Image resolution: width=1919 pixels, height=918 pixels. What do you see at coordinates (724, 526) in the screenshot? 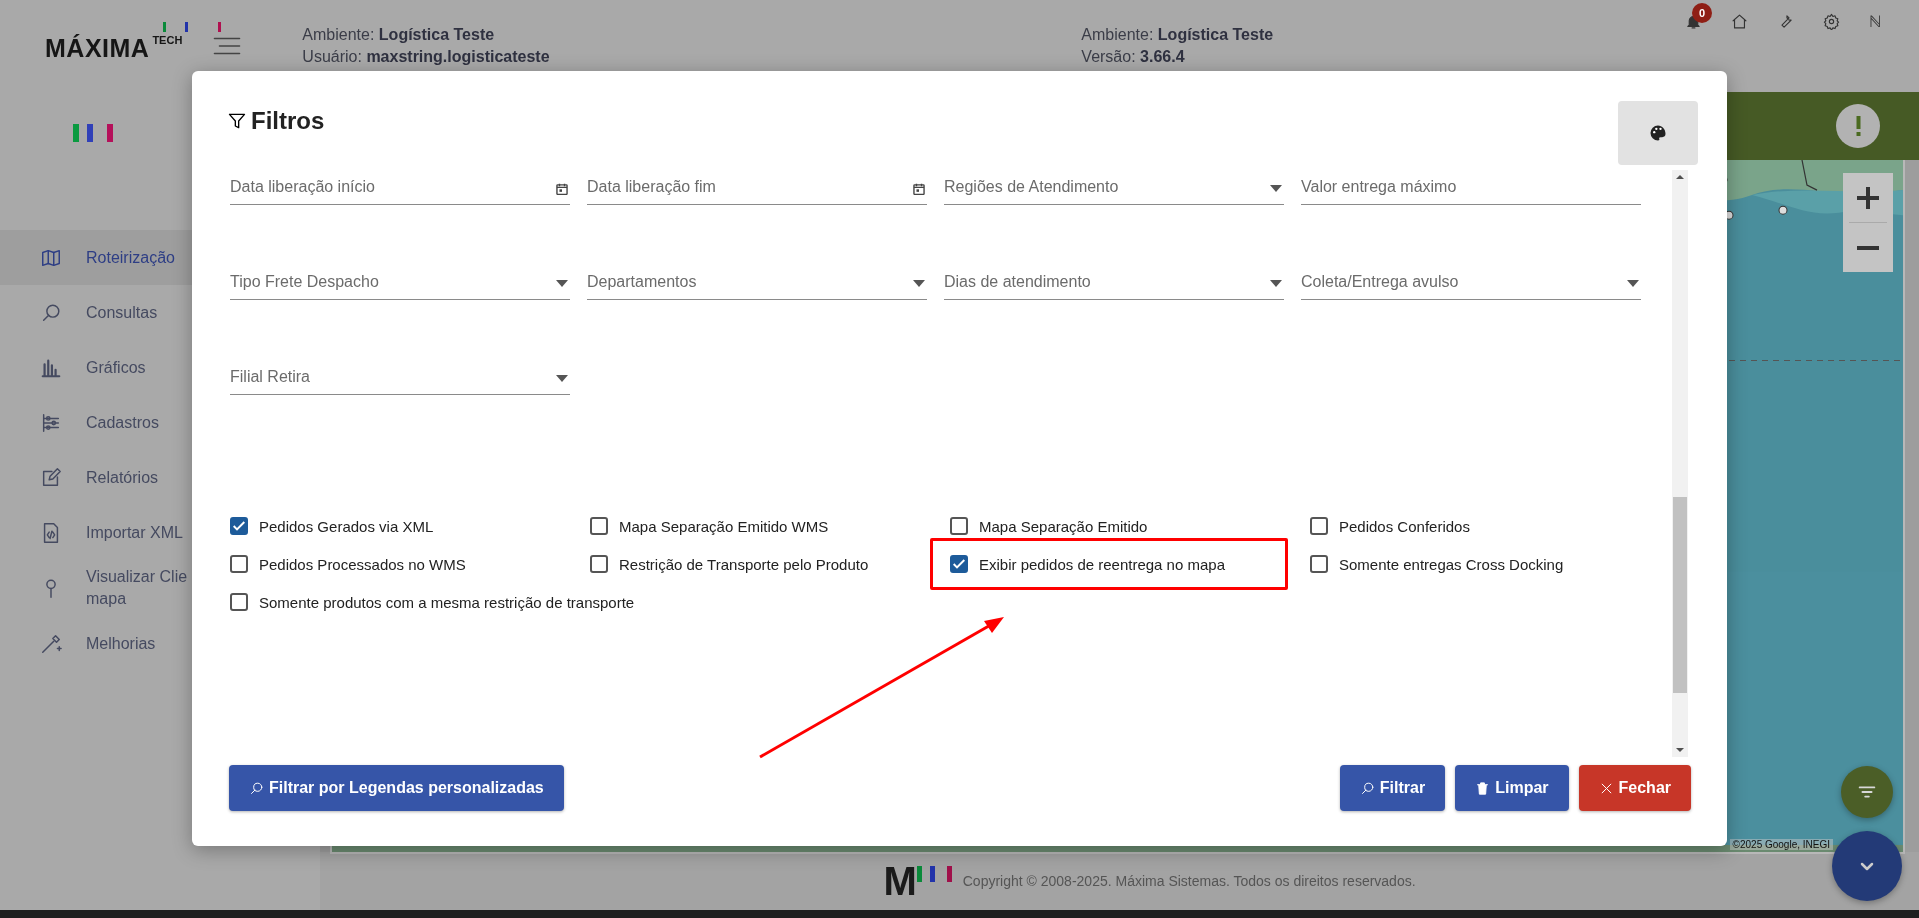
I see `checkbox-label: Mapa Separação Emitido WMS` at bounding box center [724, 526].